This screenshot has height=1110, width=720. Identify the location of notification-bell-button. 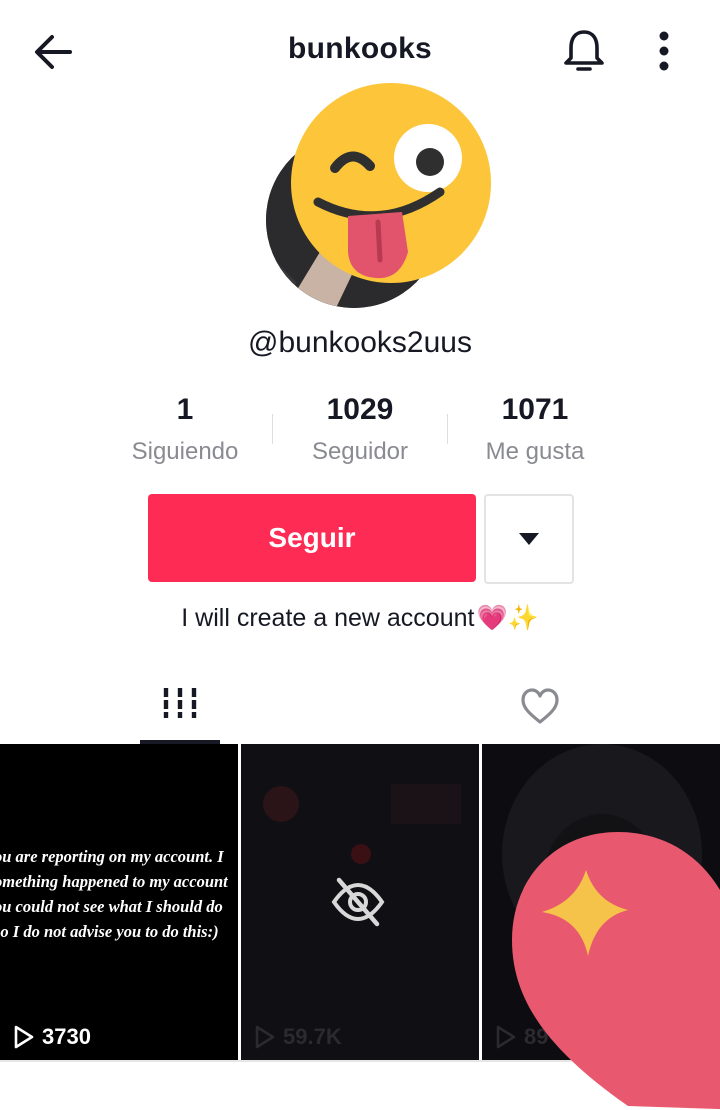
(584, 51).